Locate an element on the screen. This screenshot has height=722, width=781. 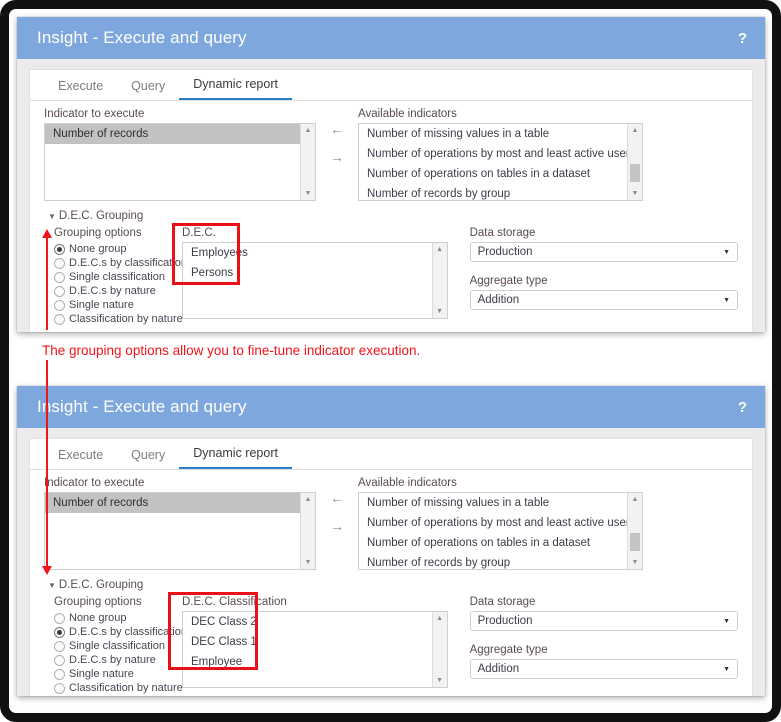
radio-decs-by-classification-top: D.E.C.s by classification is located at coordinates (120, 263).